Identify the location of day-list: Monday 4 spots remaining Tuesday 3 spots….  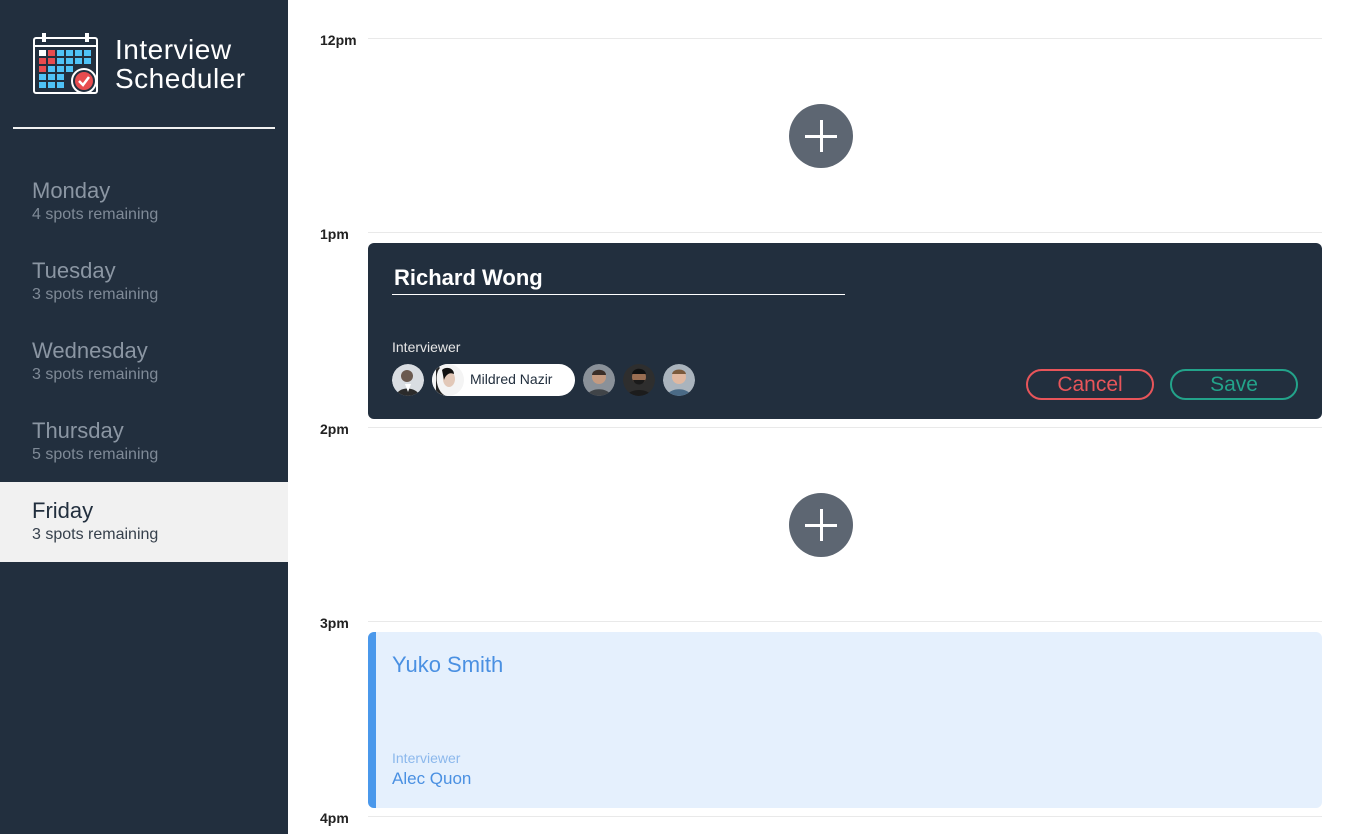
(144, 362).